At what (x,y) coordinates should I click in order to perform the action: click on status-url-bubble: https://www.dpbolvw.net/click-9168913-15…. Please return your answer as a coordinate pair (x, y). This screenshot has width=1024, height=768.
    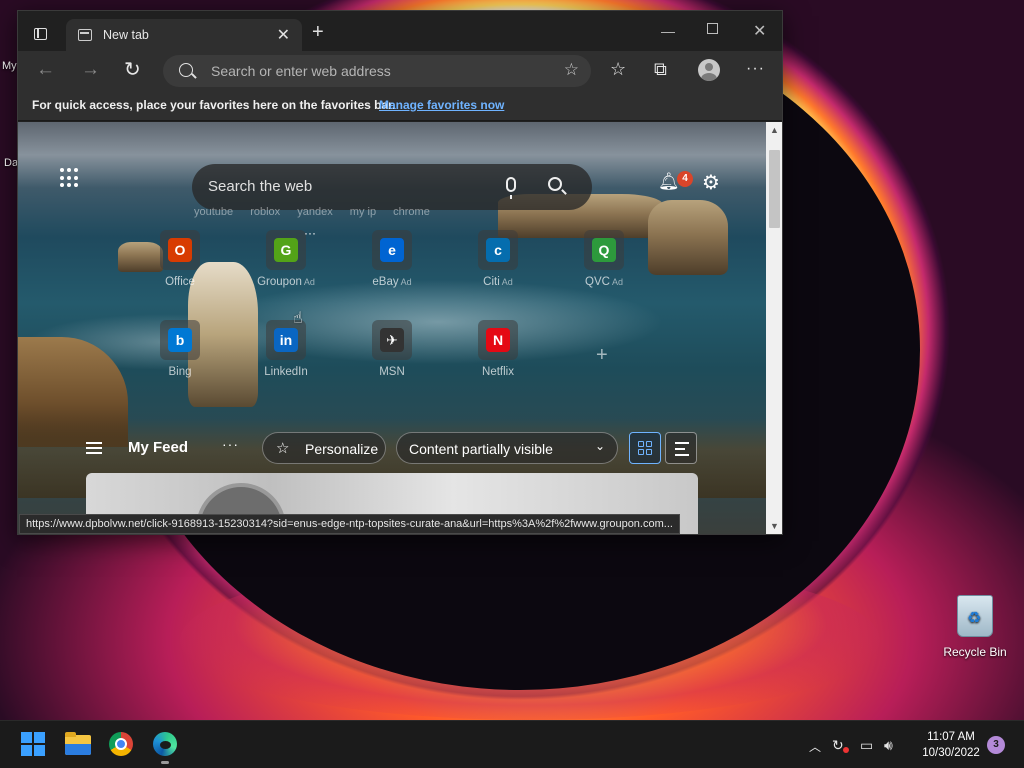
    Looking at the image, I should click on (349, 524).